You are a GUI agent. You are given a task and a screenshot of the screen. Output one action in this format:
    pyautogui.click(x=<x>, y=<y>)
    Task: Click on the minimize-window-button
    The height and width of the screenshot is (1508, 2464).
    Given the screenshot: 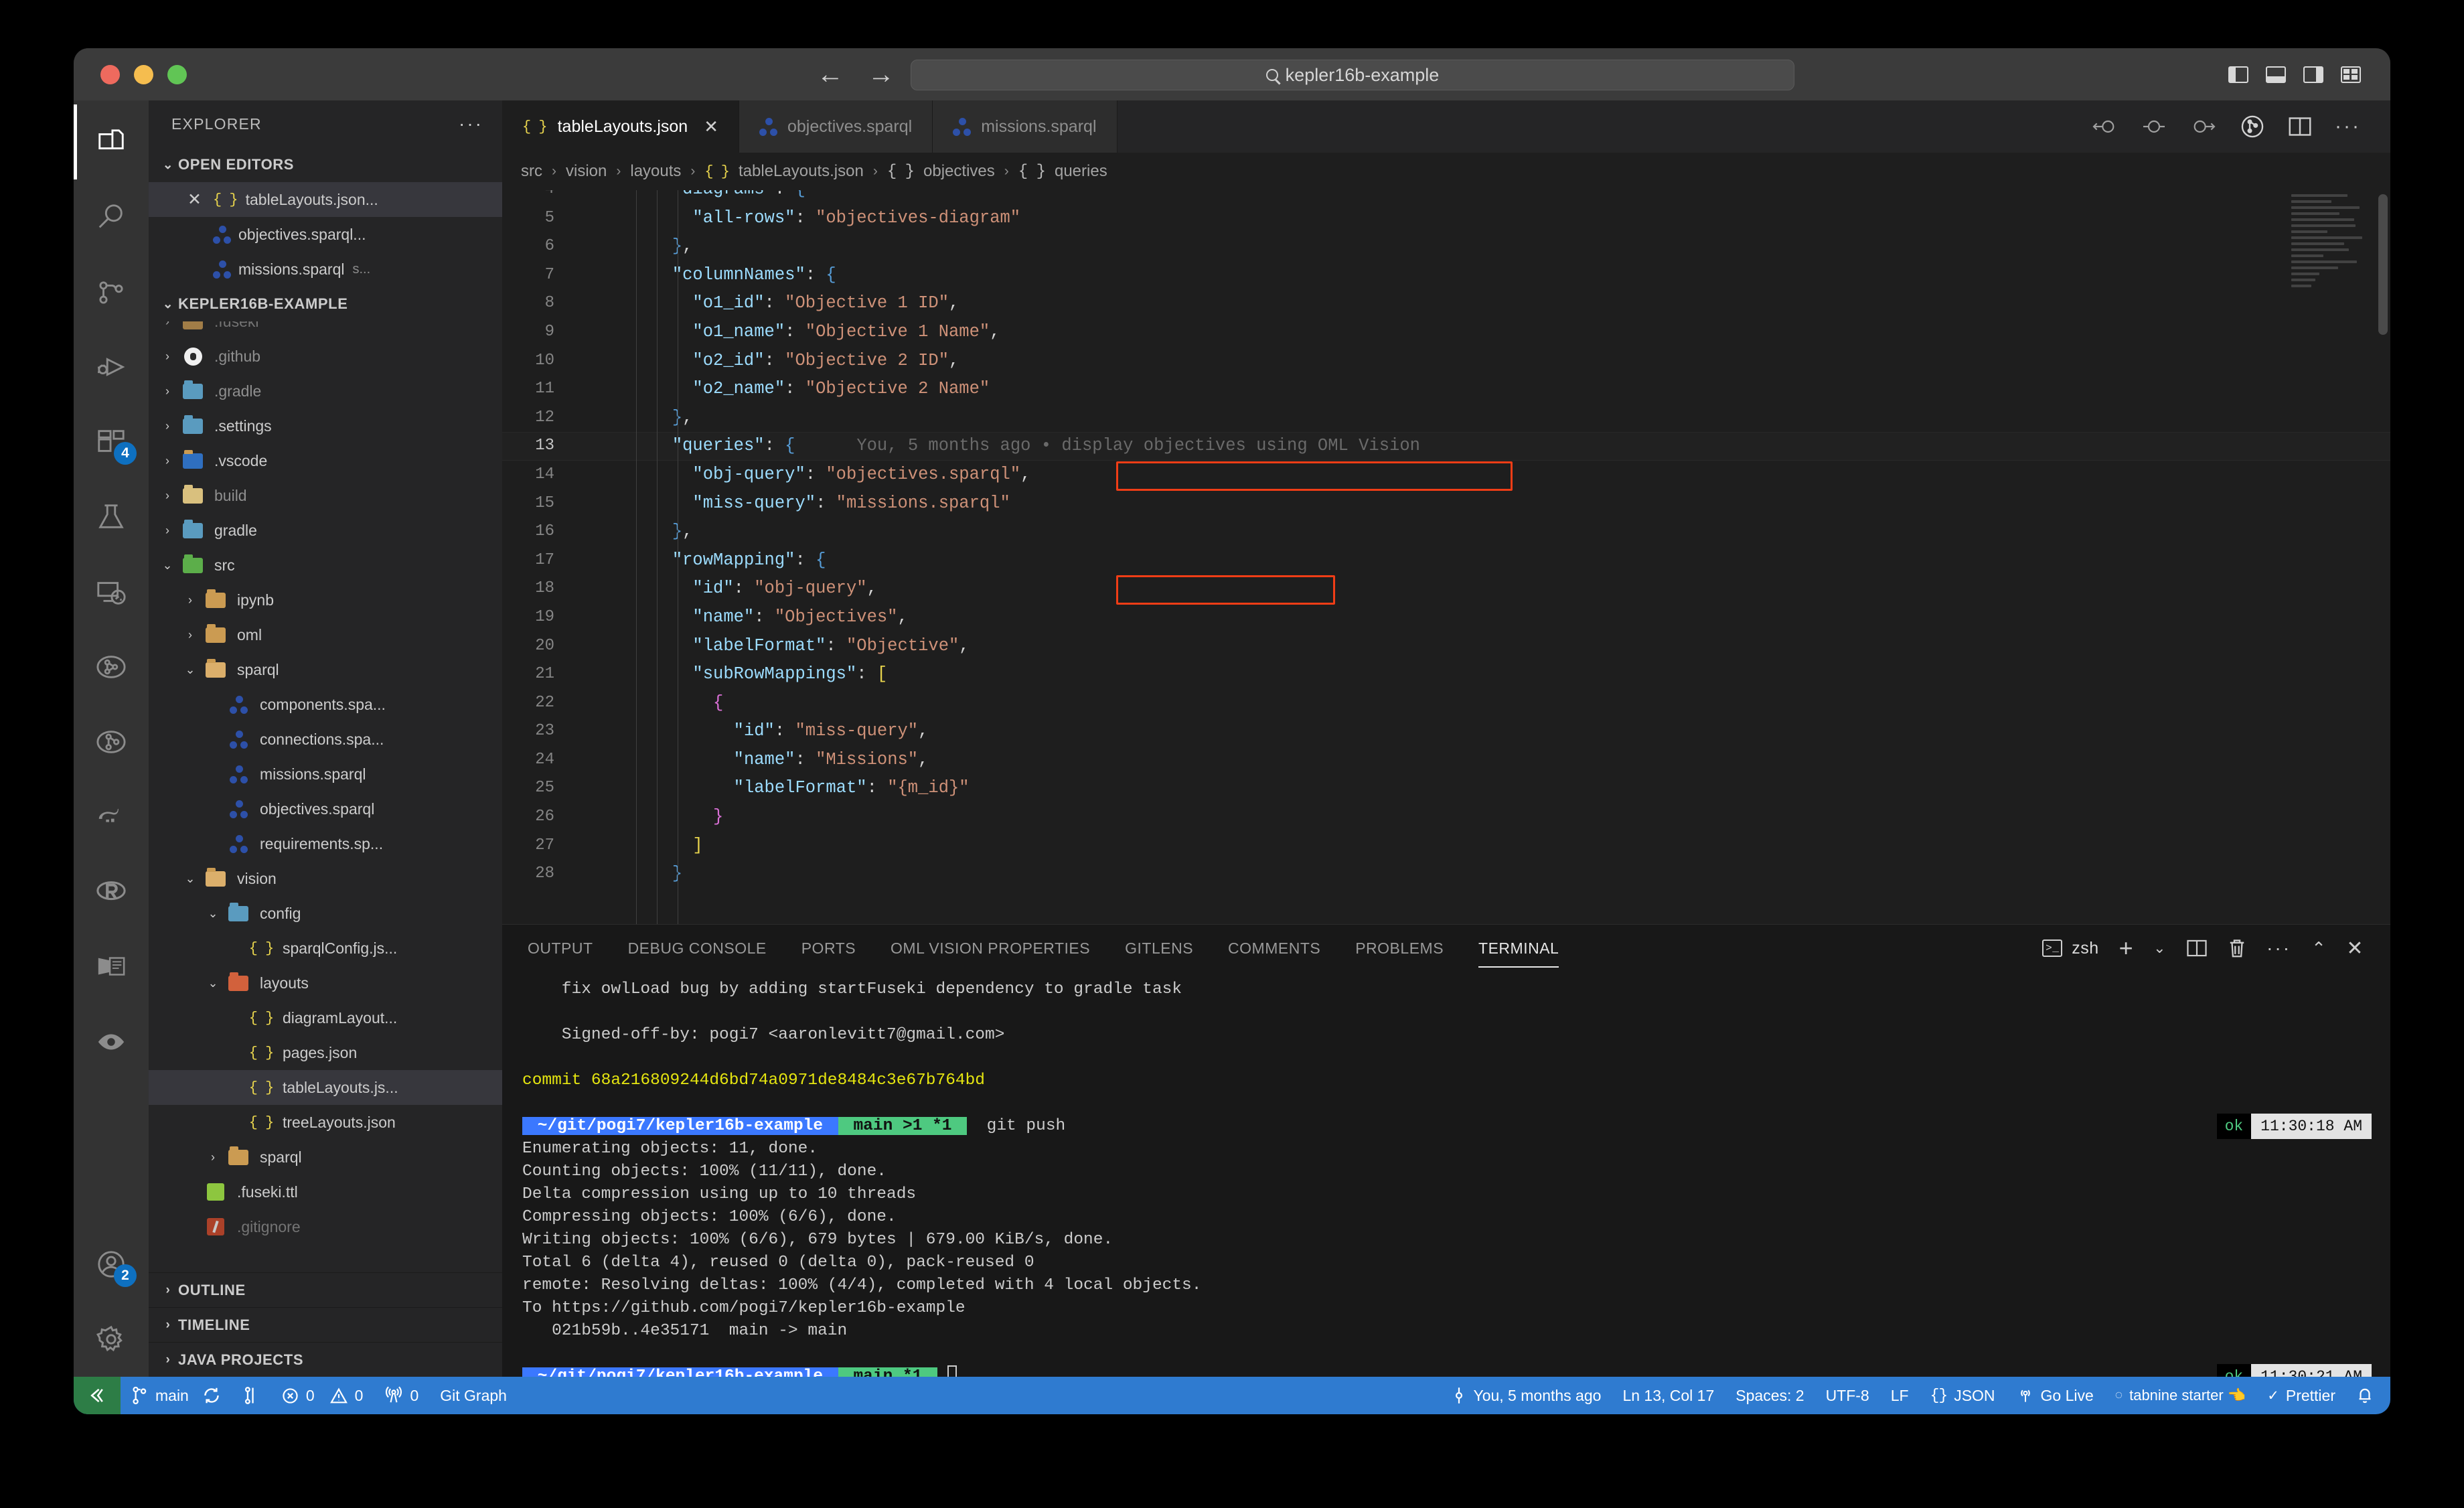 What is the action you would take?
    pyautogui.click(x=143, y=74)
    